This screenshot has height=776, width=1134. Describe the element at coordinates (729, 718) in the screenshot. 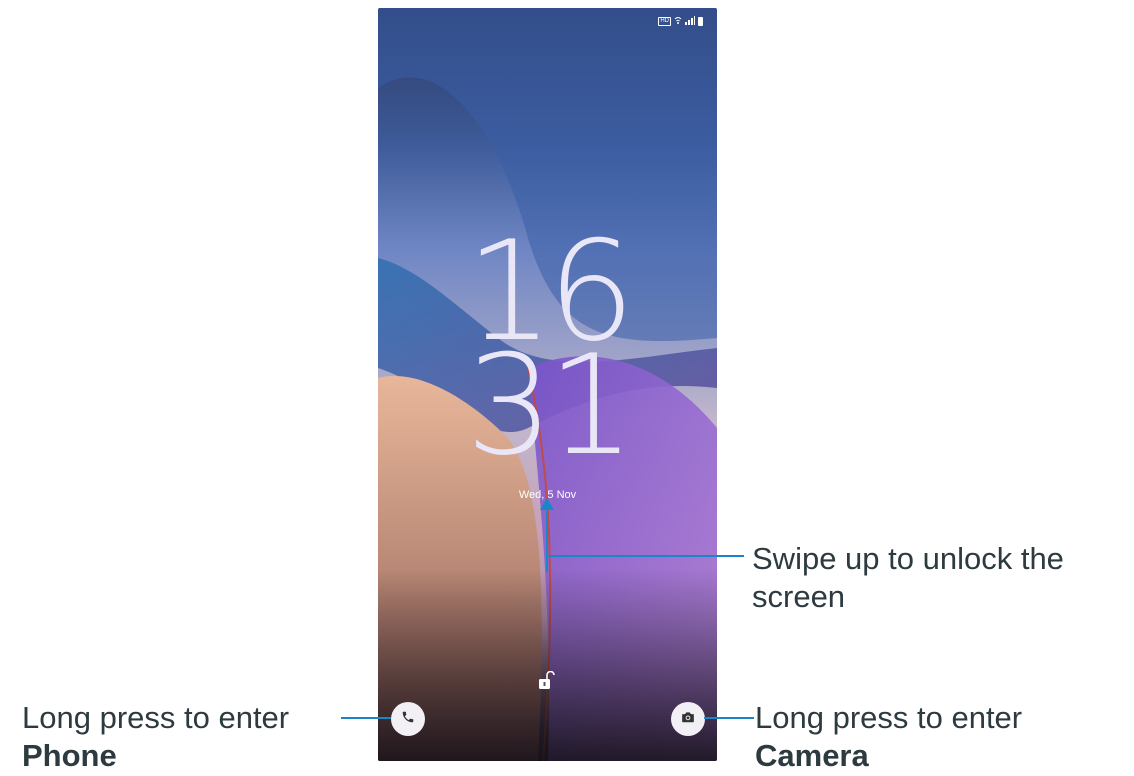

I see `camera-callout-line` at that location.